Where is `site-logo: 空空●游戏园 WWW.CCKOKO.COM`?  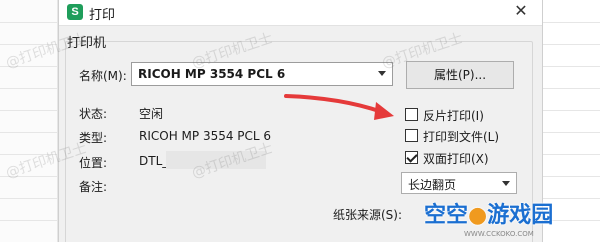
site-logo: 空空●游戏园 WWW.CCKOKO.COM is located at coordinates (512, 219).